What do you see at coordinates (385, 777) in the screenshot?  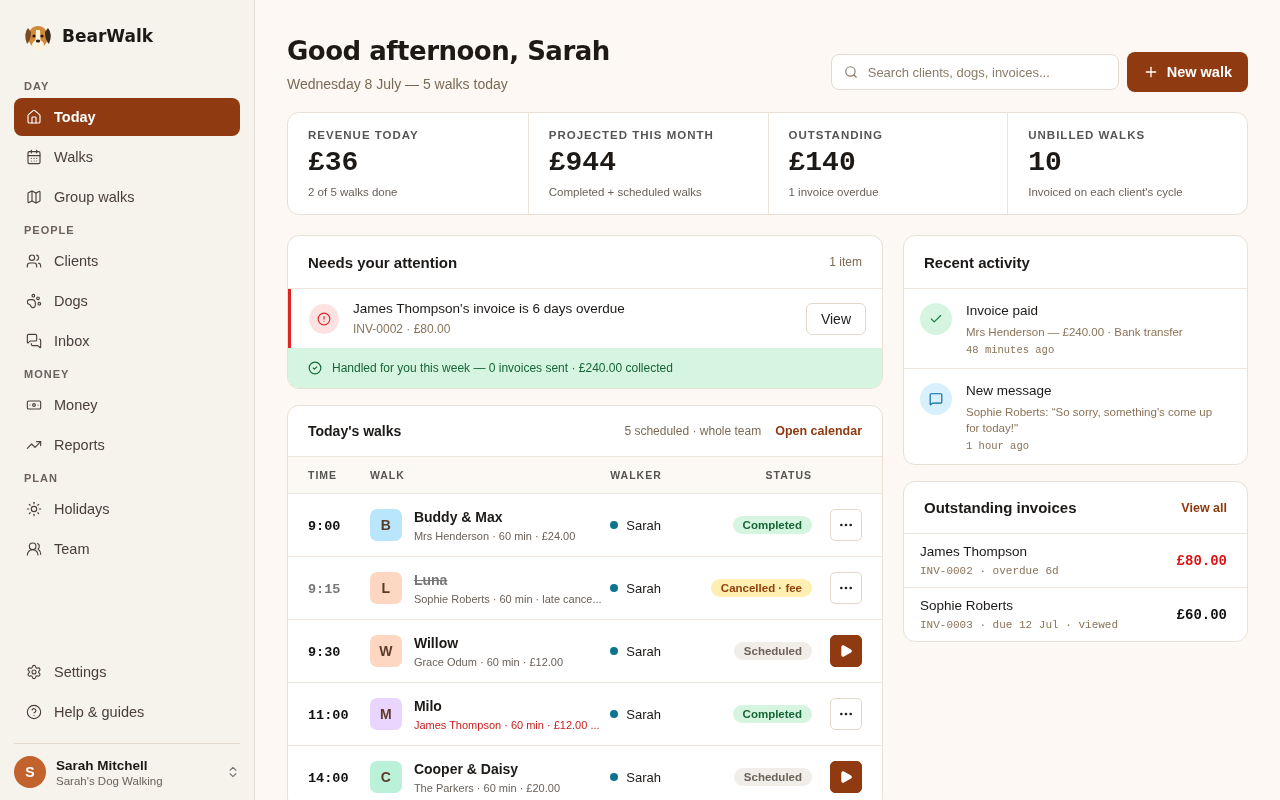 I see `dog-initial: C` at bounding box center [385, 777].